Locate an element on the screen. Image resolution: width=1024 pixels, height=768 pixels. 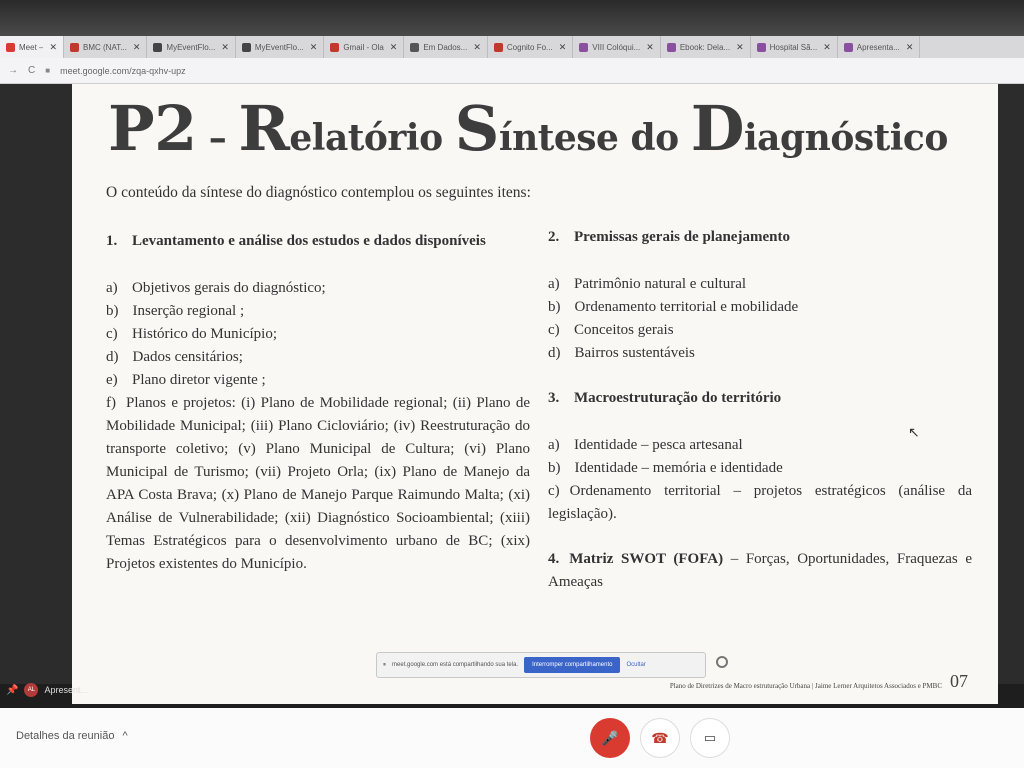
lock-icon: ■ is located at coordinates (48, 70).